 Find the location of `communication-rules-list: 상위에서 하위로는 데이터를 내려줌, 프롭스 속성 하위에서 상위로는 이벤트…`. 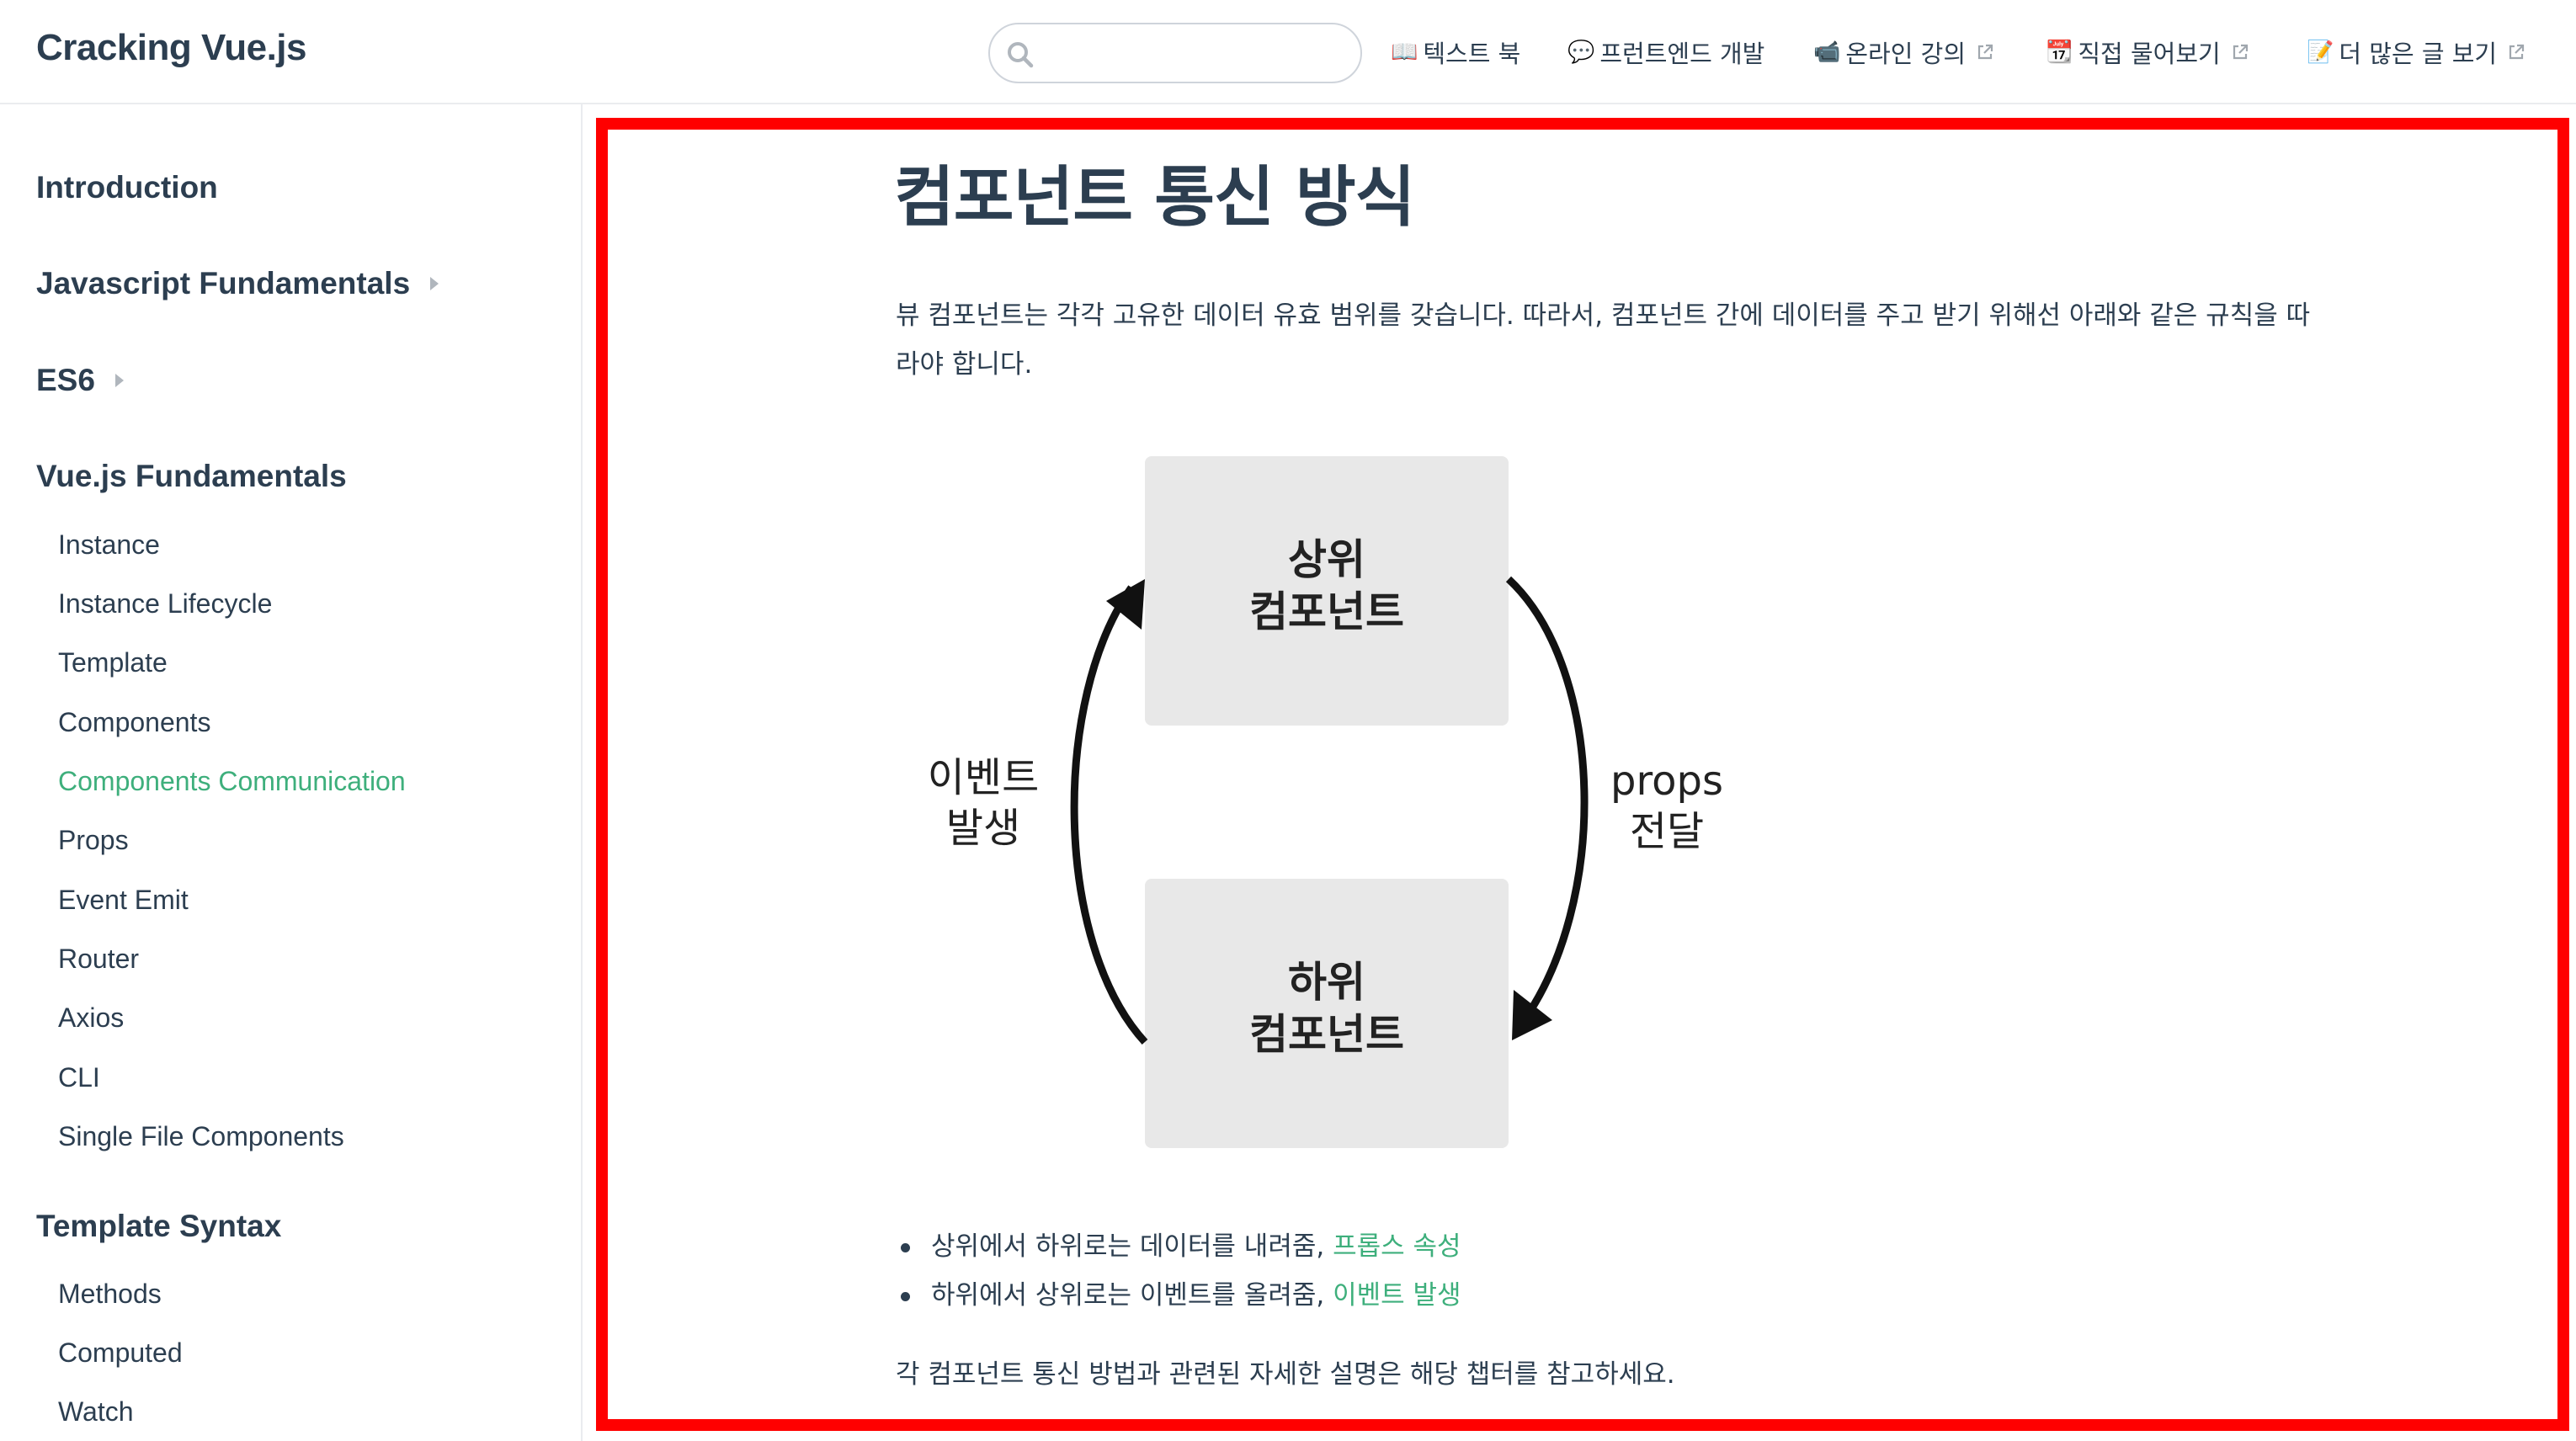

communication-rules-list: 상위에서 하위로는 데이터를 내려줌, 프롭스 속성 하위에서 상위로는 이벤트… is located at coordinates (1179, 1271).